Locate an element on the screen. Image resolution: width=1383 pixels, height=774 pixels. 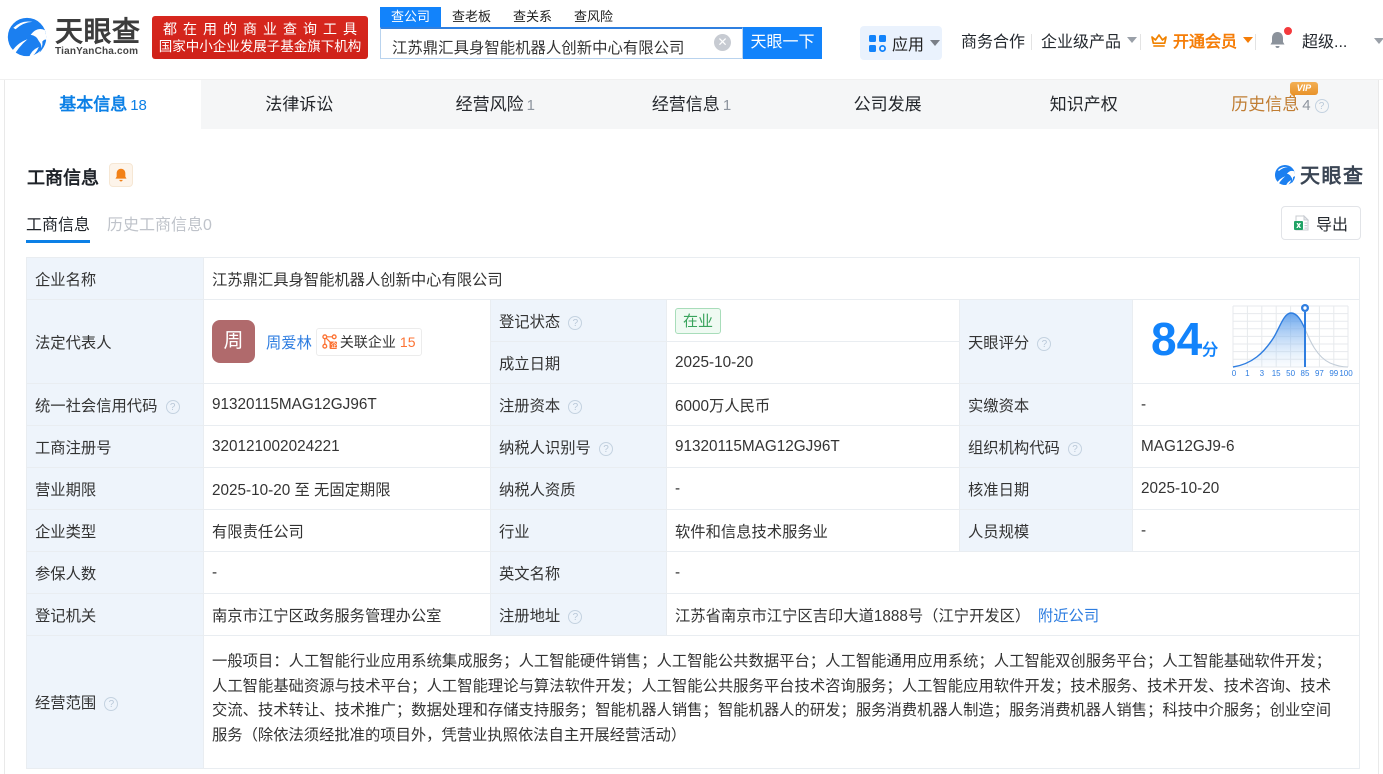
svg-text: 15 is located at coordinates (1276, 373).